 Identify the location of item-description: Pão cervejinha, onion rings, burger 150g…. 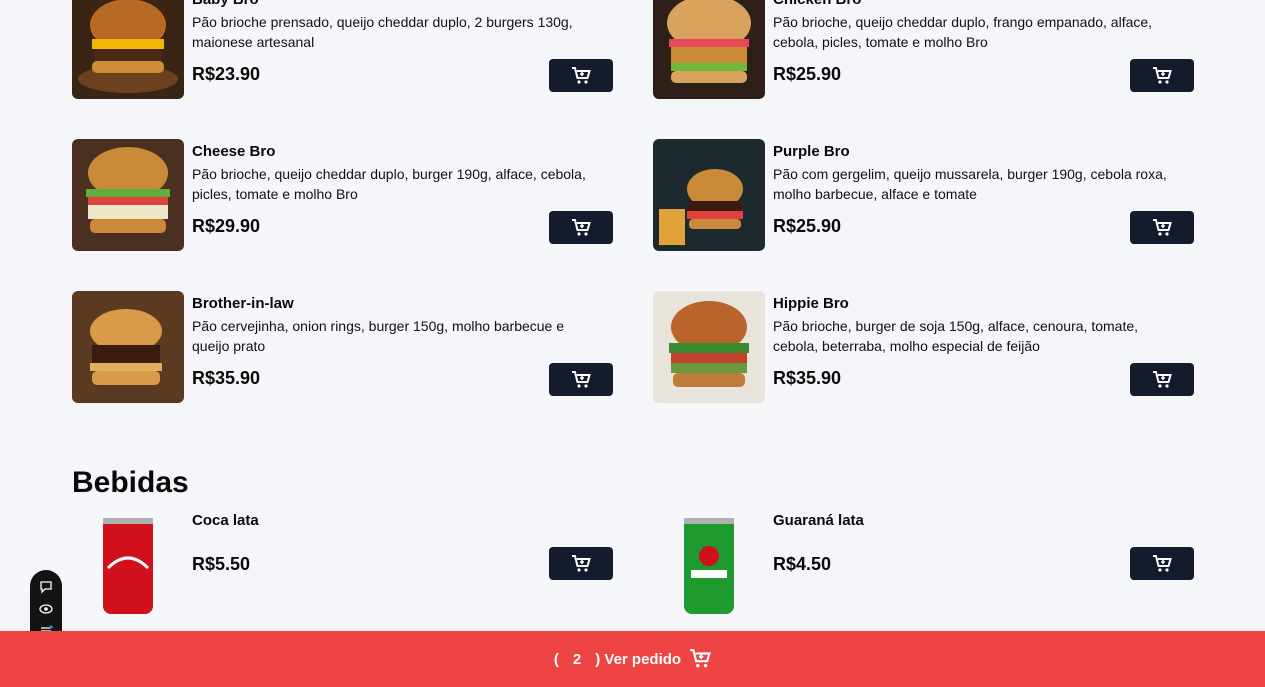
(378, 336).